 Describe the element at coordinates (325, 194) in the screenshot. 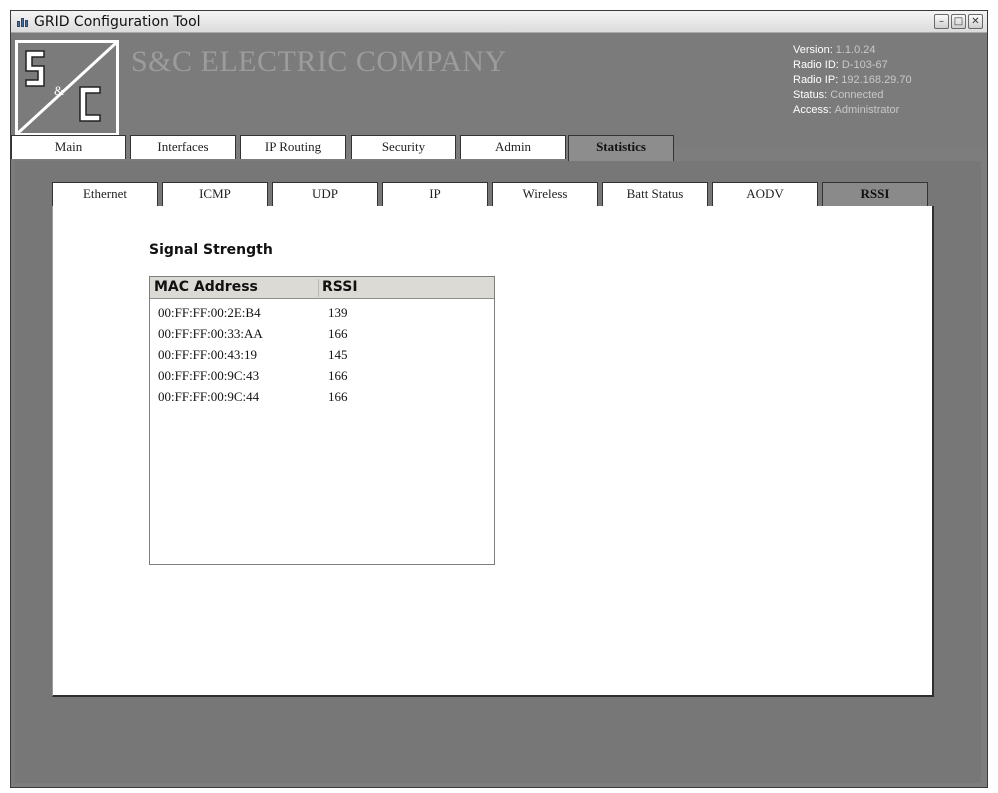

I see `subtab-udp: UDP` at that location.